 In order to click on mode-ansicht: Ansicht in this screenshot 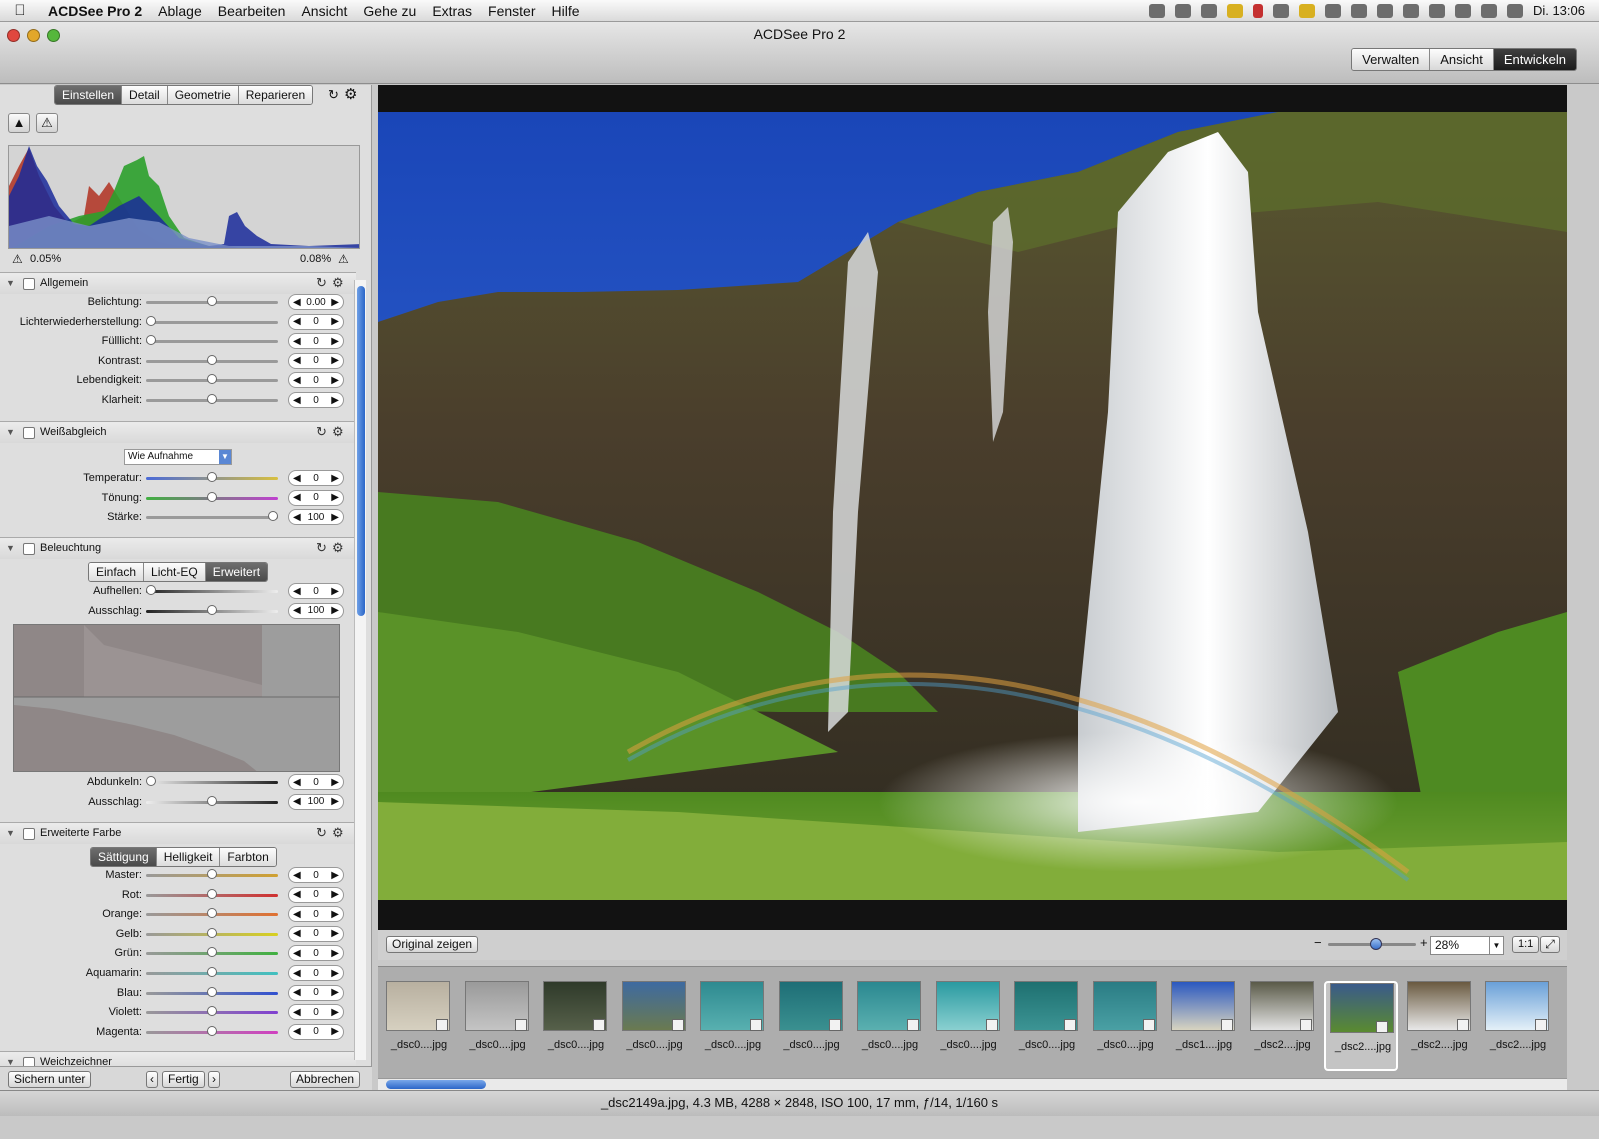, I will do `click(1461, 59)`.